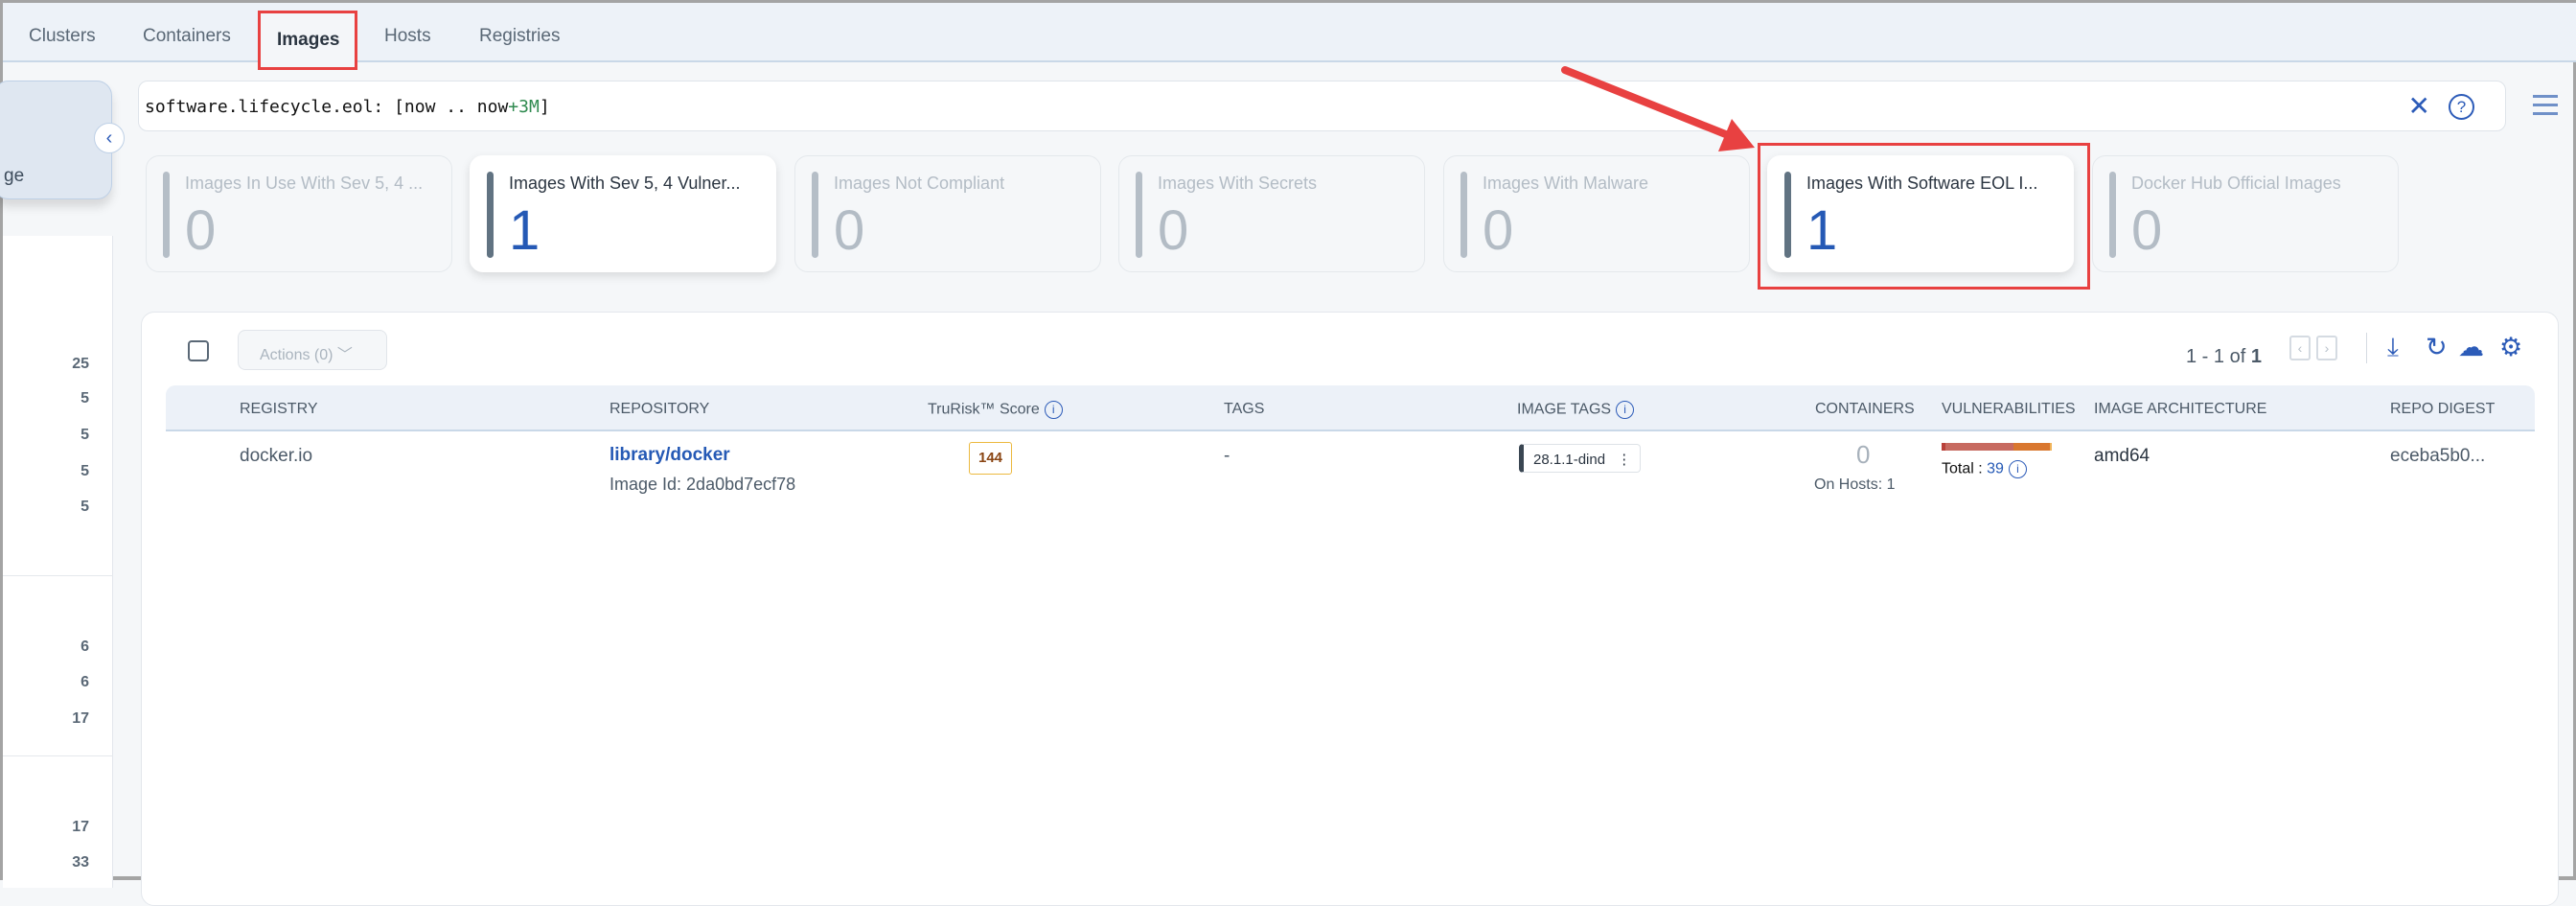 This screenshot has width=2576, height=906. I want to click on col-repo-digest: REPO DIGEST, so click(2442, 410).